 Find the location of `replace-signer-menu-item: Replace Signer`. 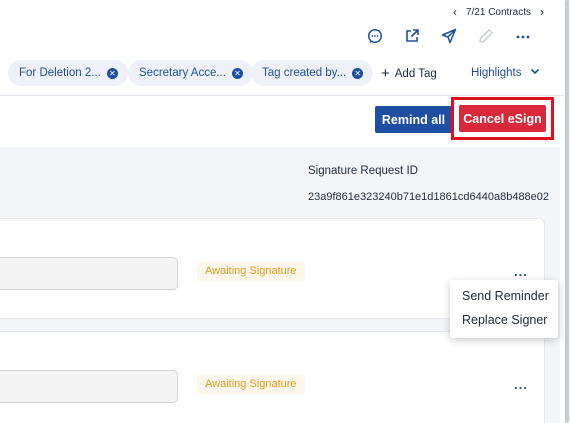

replace-signer-menu-item: Replace Signer is located at coordinates (504, 320).